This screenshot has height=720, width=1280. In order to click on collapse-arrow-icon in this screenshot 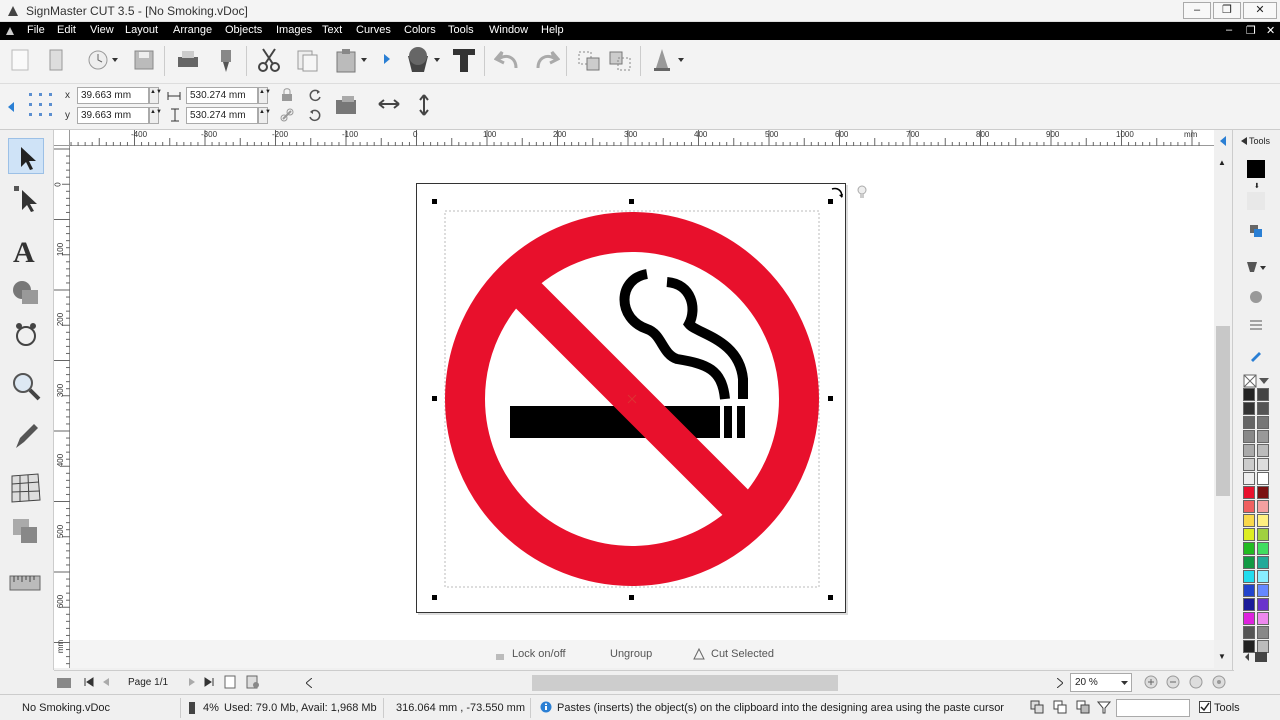, I will do `click(11, 107)`.